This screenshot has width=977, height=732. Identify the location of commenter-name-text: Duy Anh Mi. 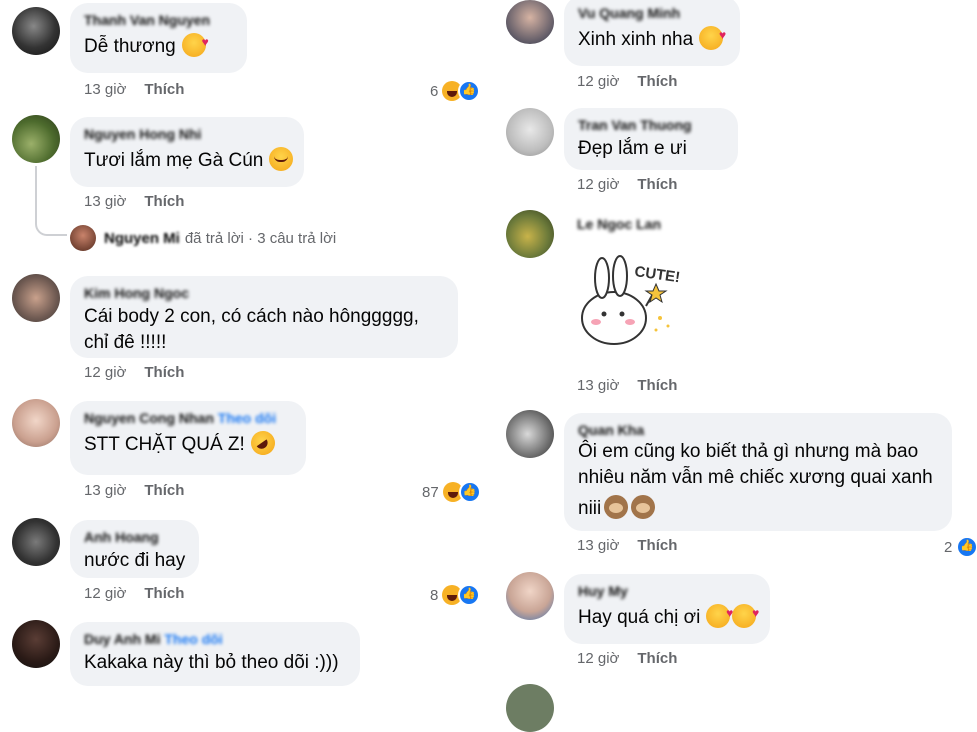
(122, 639).